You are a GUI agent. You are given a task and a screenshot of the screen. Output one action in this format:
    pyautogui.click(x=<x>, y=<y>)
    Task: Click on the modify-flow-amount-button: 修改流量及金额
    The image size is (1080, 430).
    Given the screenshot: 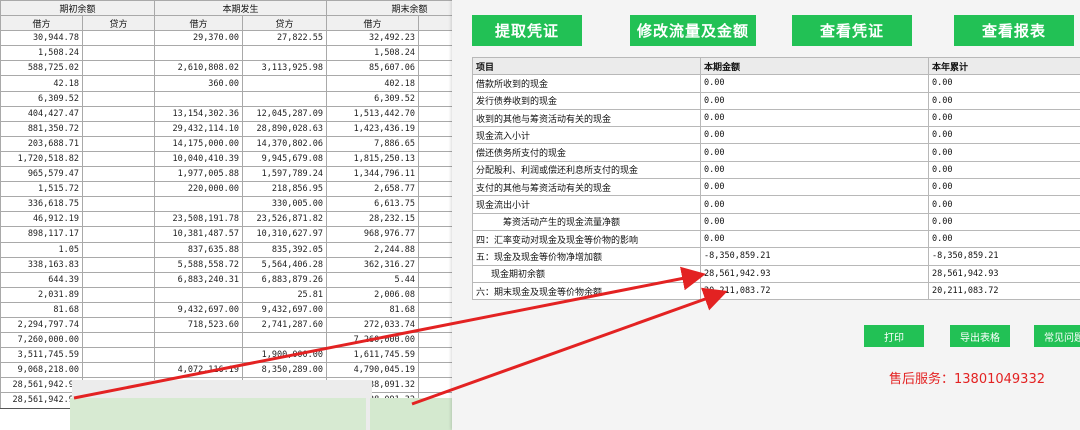 What is the action you would take?
    pyautogui.click(x=693, y=30)
    